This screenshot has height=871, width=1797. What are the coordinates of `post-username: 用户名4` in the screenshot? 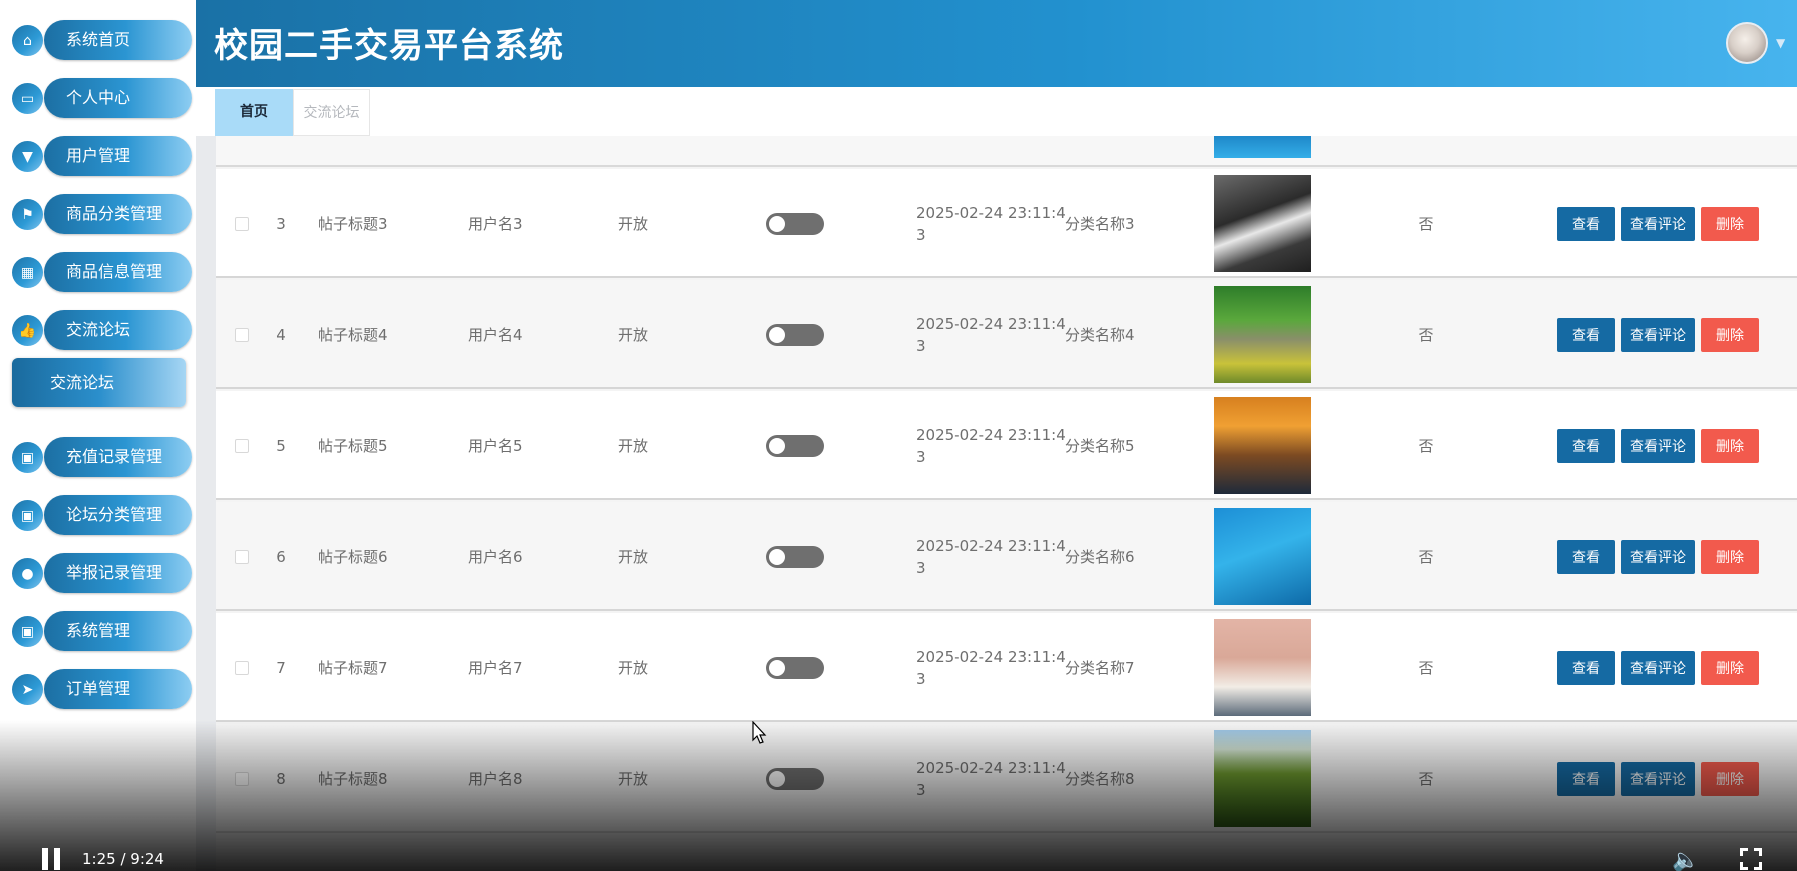 It's located at (495, 335).